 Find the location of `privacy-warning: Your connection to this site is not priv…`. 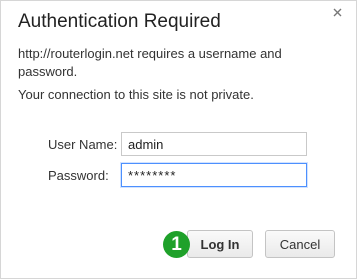

privacy-warning: Your connection to this site is not priv… is located at coordinates (136, 94).